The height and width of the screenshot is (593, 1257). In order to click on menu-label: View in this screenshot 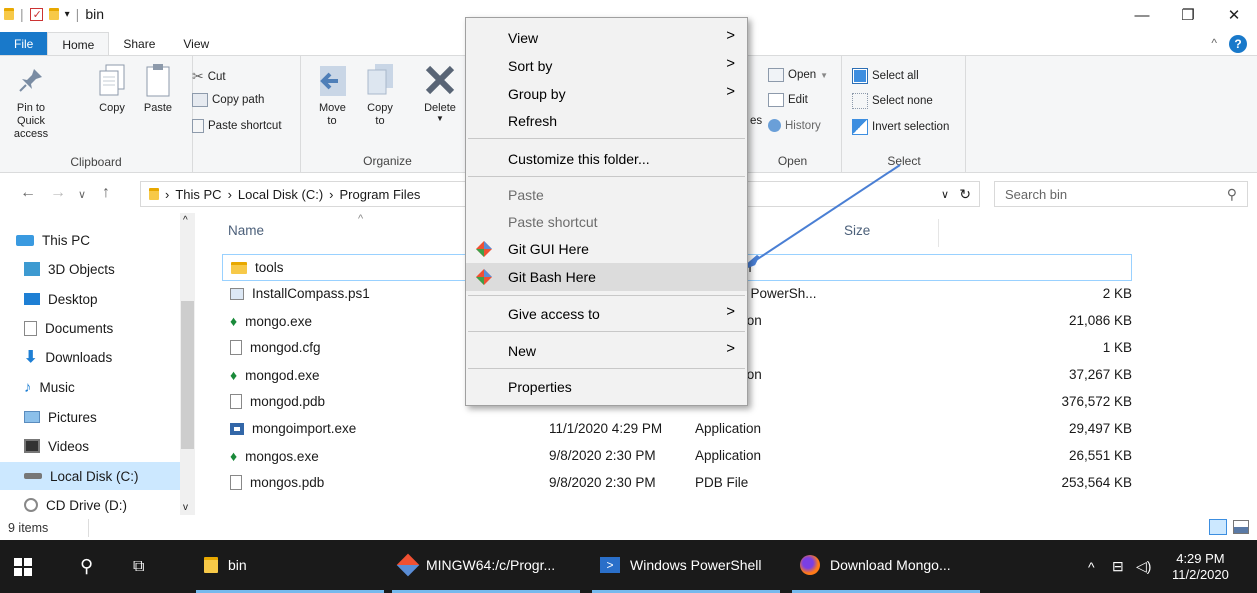, I will do `click(523, 38)`.